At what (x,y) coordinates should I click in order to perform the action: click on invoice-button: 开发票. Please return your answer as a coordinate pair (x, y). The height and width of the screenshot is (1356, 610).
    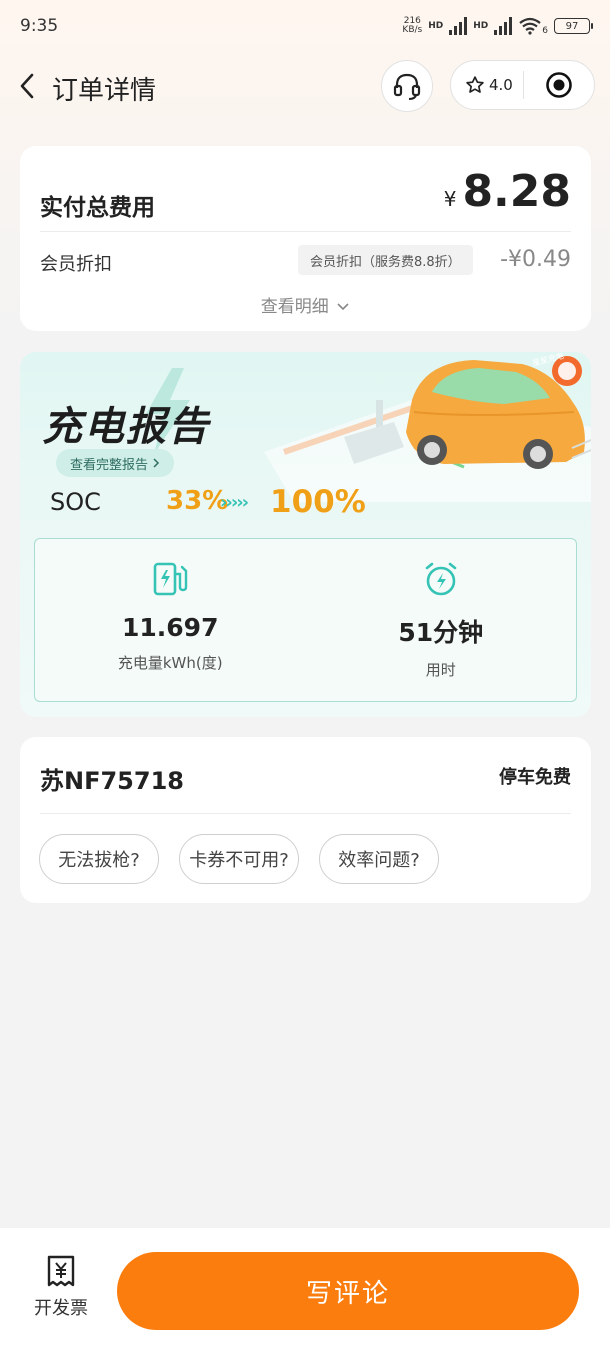
    Looking at the image, I should click on (61, 1287).